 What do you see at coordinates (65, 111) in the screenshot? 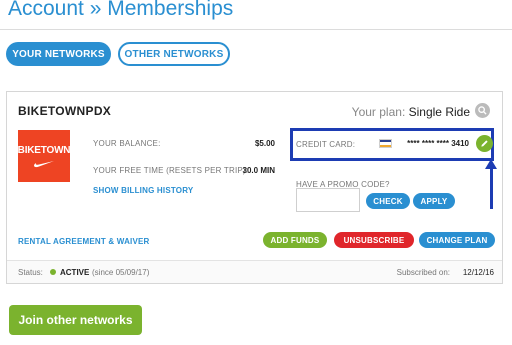
I see `network-name: BIKETOWNPDX` at bounding box center [65, 111].